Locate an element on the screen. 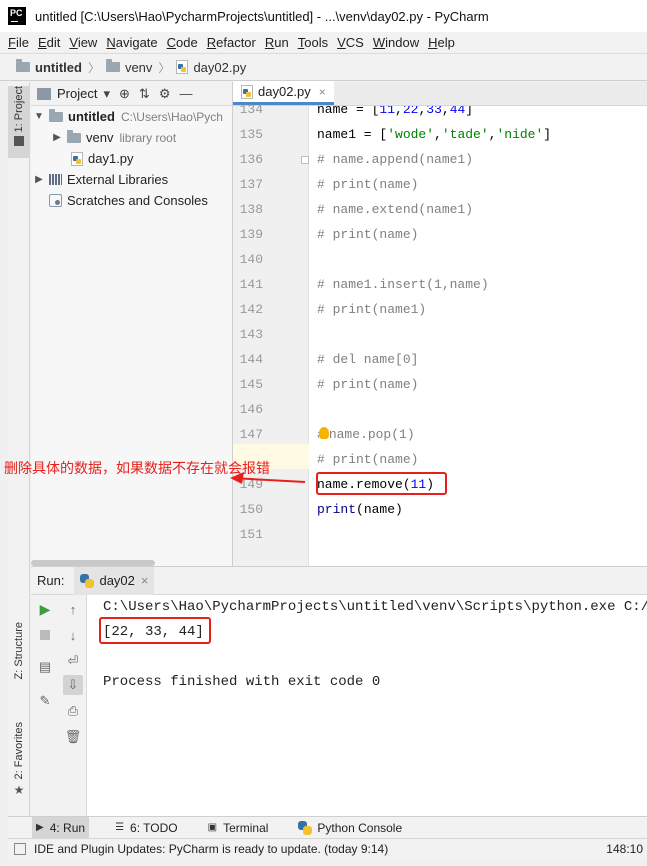 The width and height of the screenshot is (647, 866). scratches-icon is located at coordinates (55, 200).